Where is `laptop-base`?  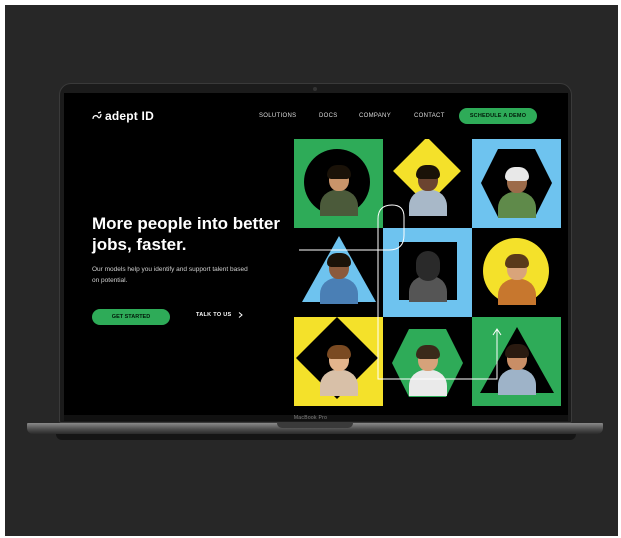
laptop-base is located at coordinates (315, 428).